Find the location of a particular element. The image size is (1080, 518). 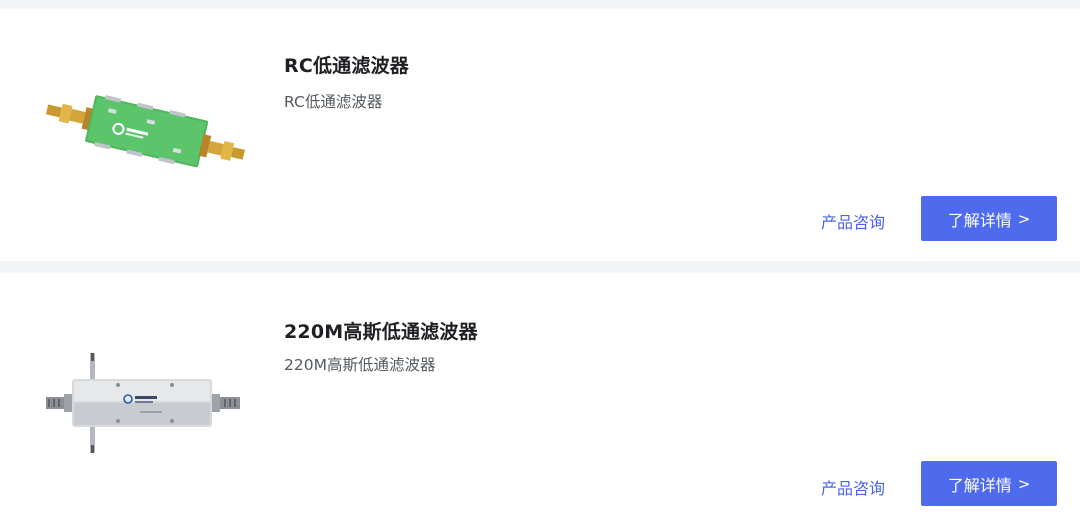

product-title: RC低通滤波器 is located at coordinates (346, 64).